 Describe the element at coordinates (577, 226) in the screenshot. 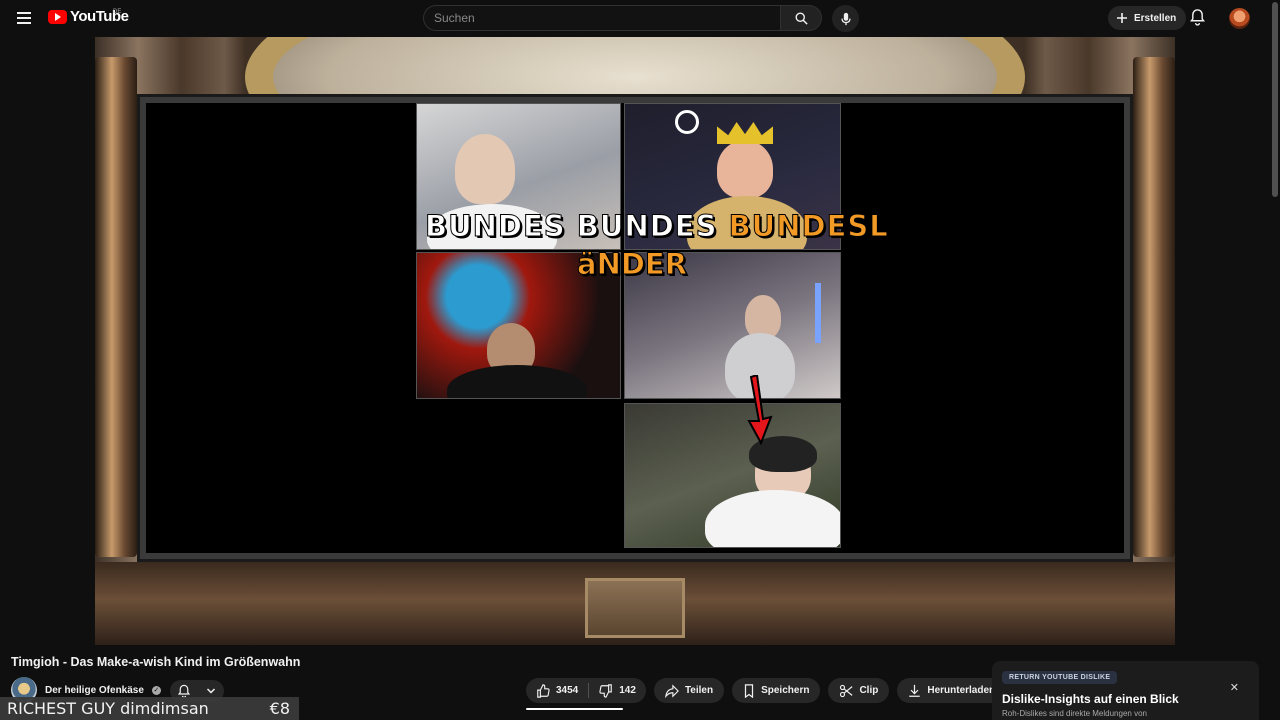

I see `overlay-text-white: BUNDES BUNDES` at that location.